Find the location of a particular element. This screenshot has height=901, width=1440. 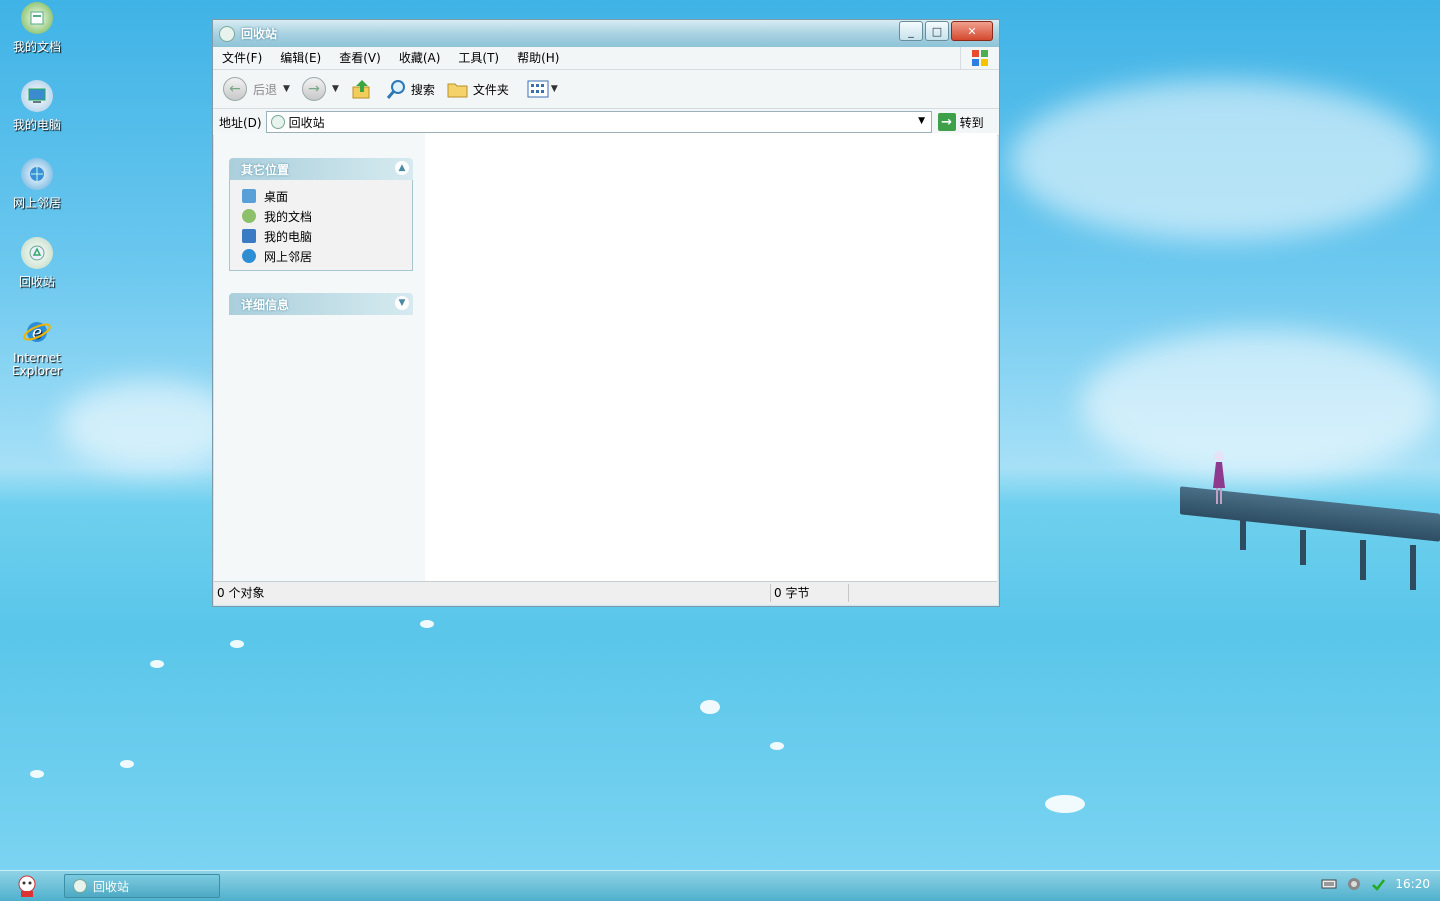

desktop-icon-label: 我的文档 is located at coordinates (36, 47).